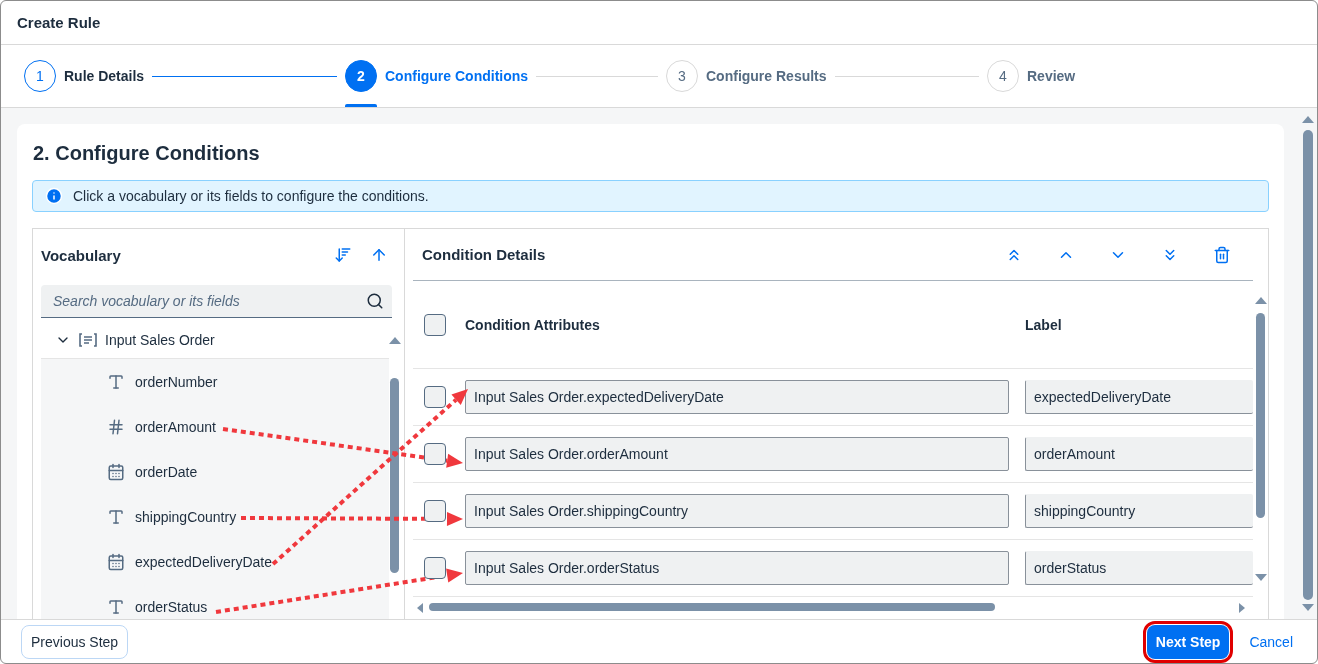 The image size is (1318, 664). Describe the element at coordinates (59, 22) in the screenshot. I see `dialog-title: Create Rule` at that location.